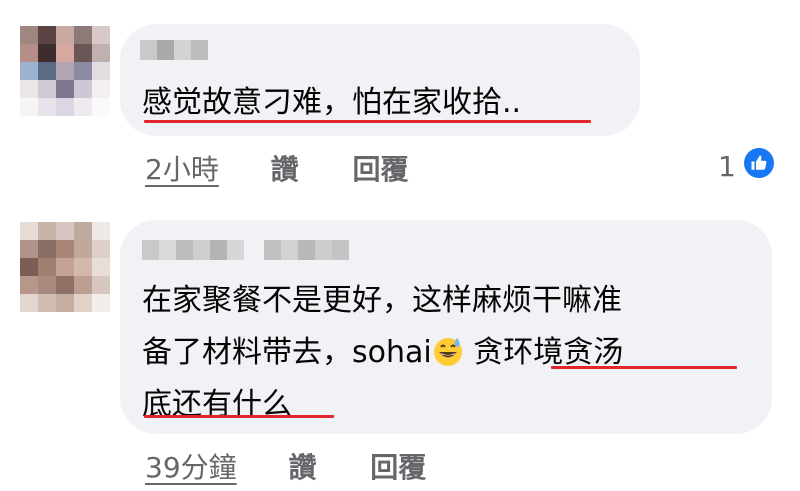 The width and height of the screenshot is (800, 491). I want to click on grinning-sweat-emoji-icon, so click(447, 352).